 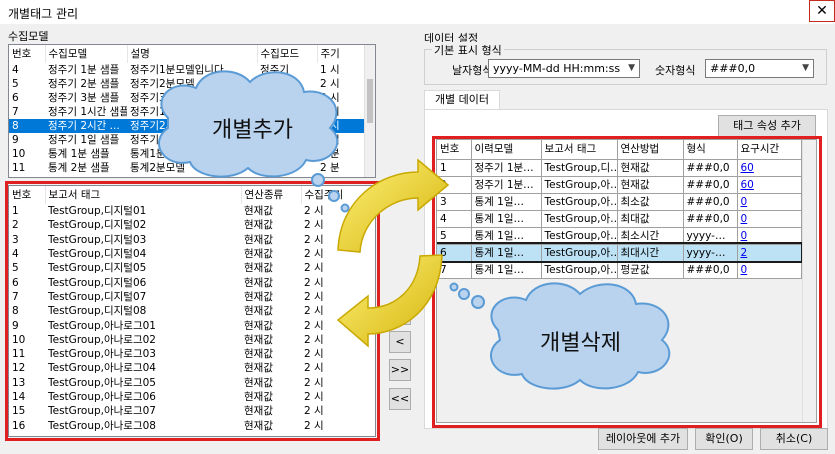 I want to click on delete-callout-text: 개별삭제, so click(x=580, y=343).